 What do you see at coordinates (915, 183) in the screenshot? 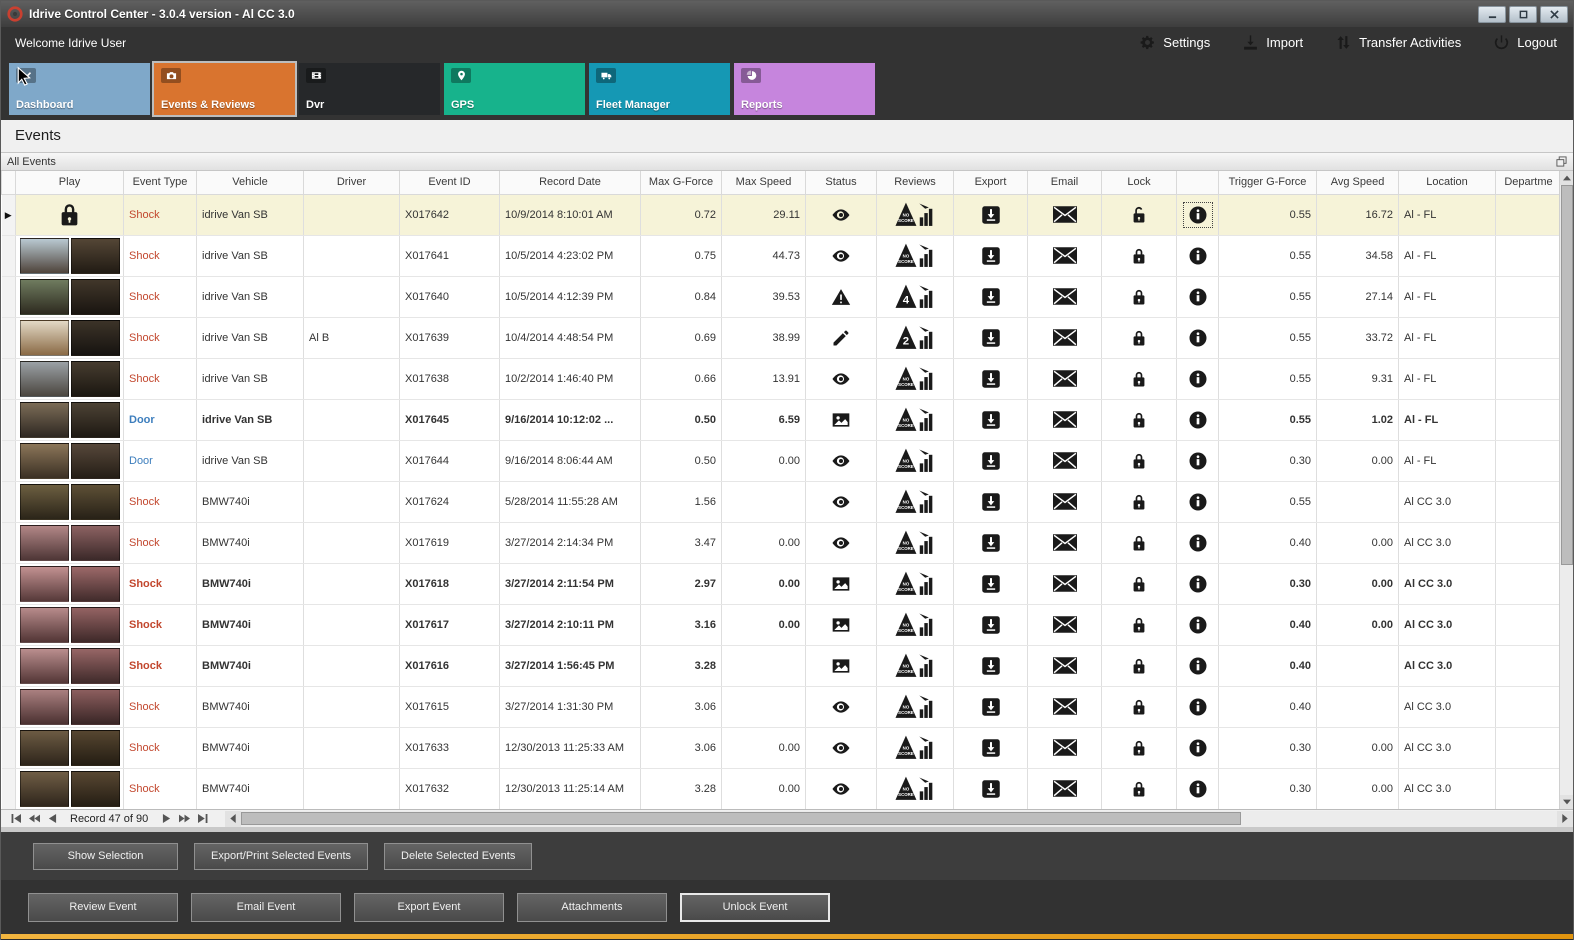
I see `column-header-reviews: Reviews` at bounding box center [915, 183].